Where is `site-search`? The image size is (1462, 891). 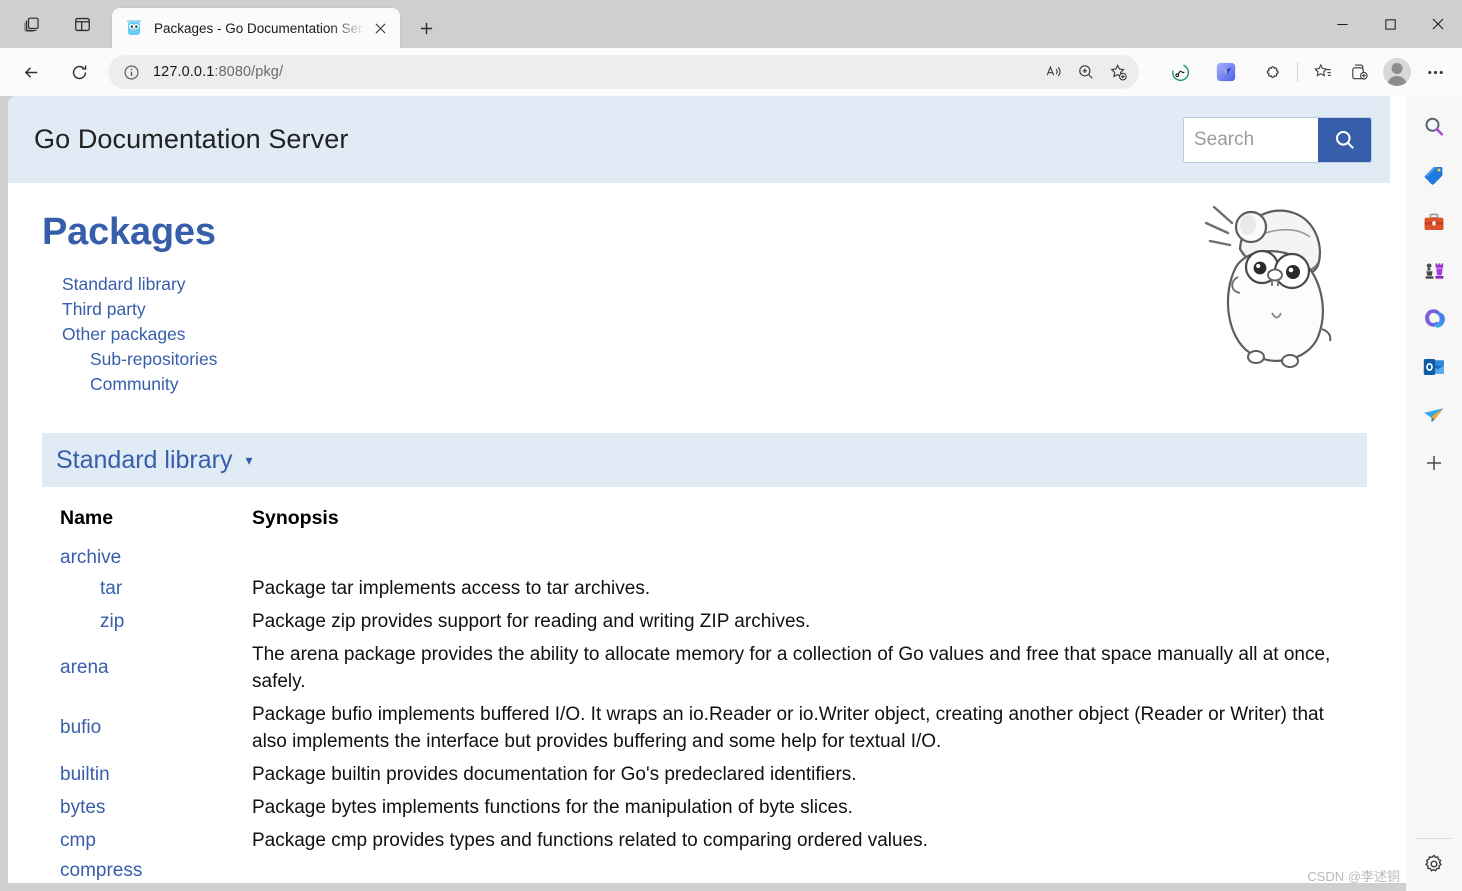 site-search is located at coordinates (1277, 140).